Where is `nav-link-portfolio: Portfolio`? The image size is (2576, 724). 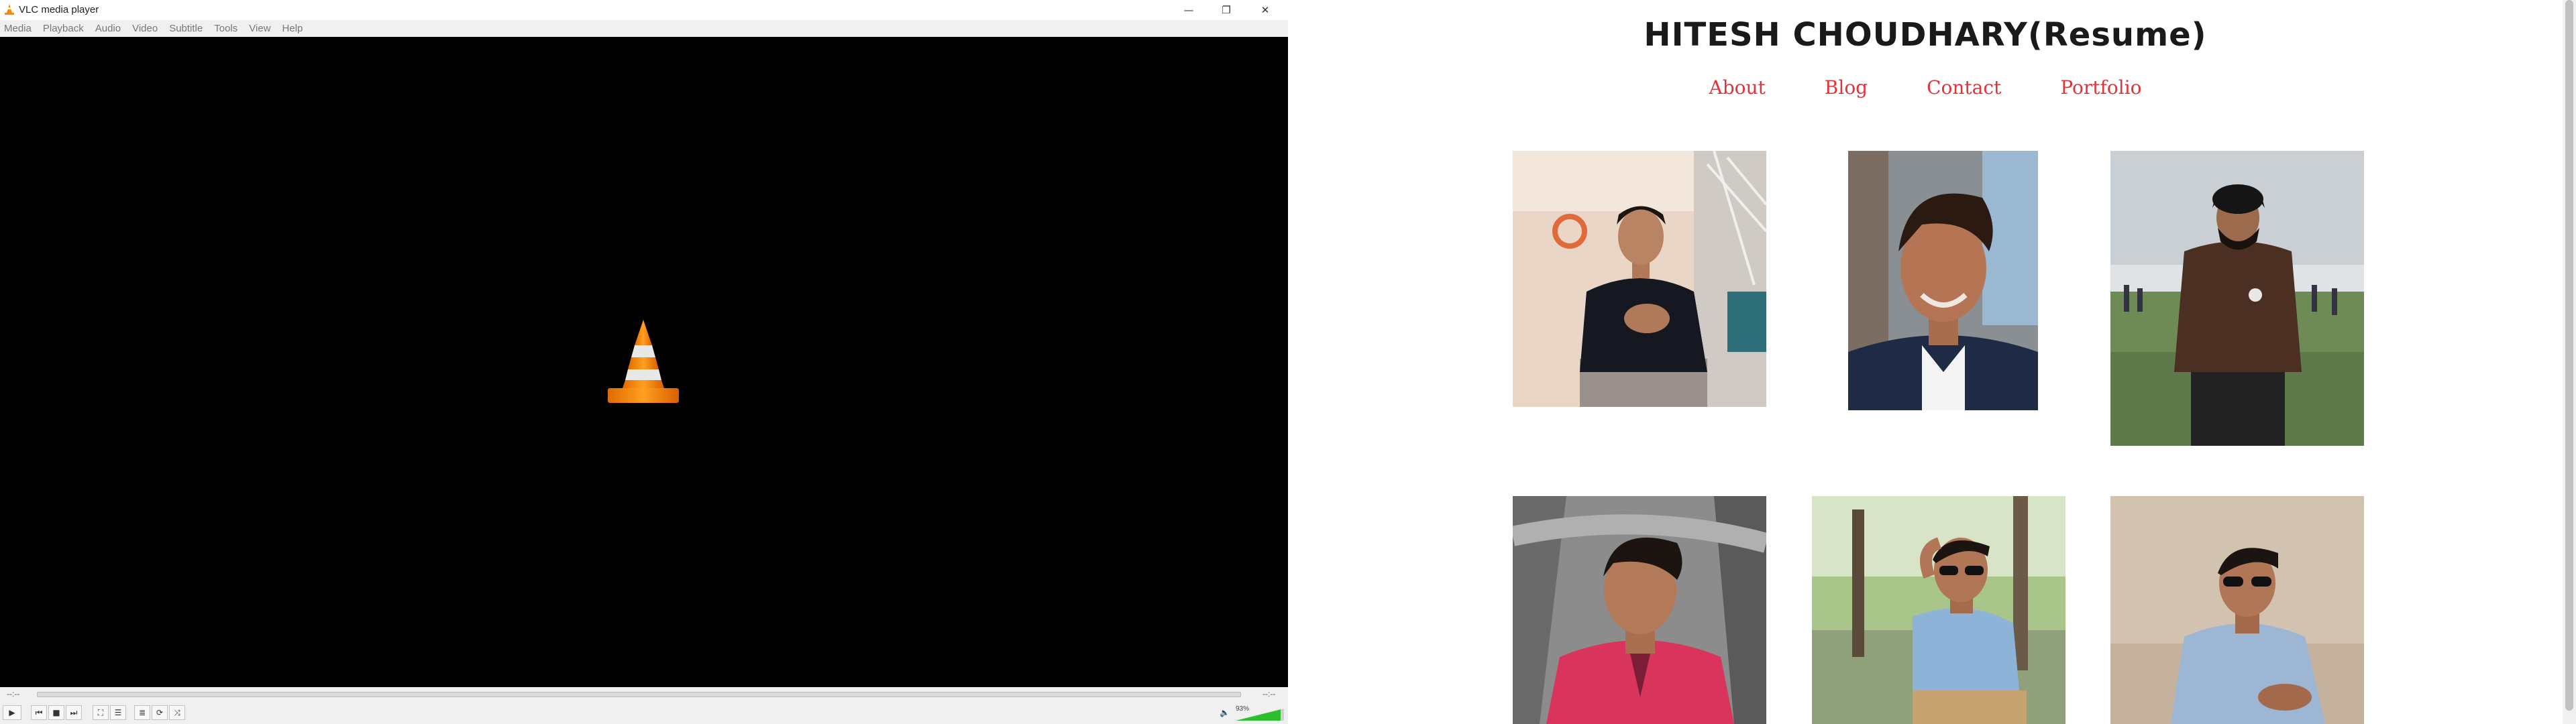
nav-link-portfolio: Portfolio is located at coordinates (2100, 87).